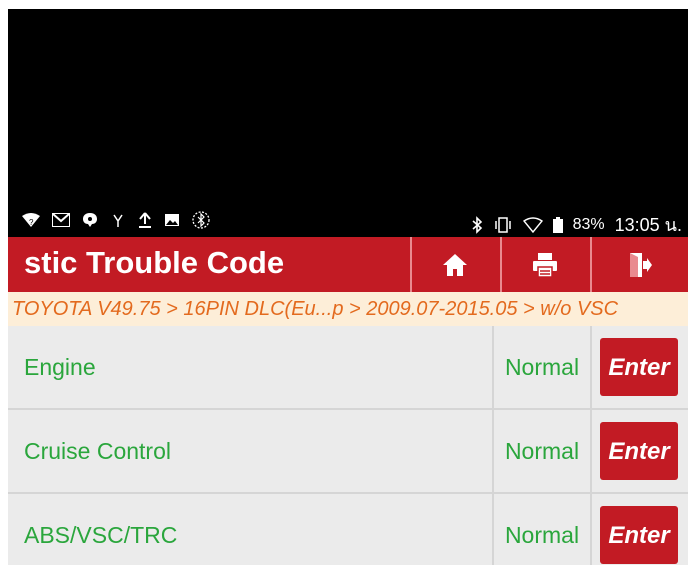 The image size is (688, 565). Describe the element at coordinates (348, 452) in the screenshot. I see `system-row-cruise-control: Cruise Control Normal Enter` at that location.